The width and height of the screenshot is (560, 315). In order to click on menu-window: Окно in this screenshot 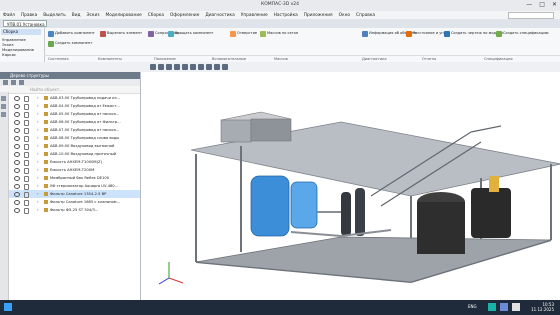, I will do `click(344, 15)`.